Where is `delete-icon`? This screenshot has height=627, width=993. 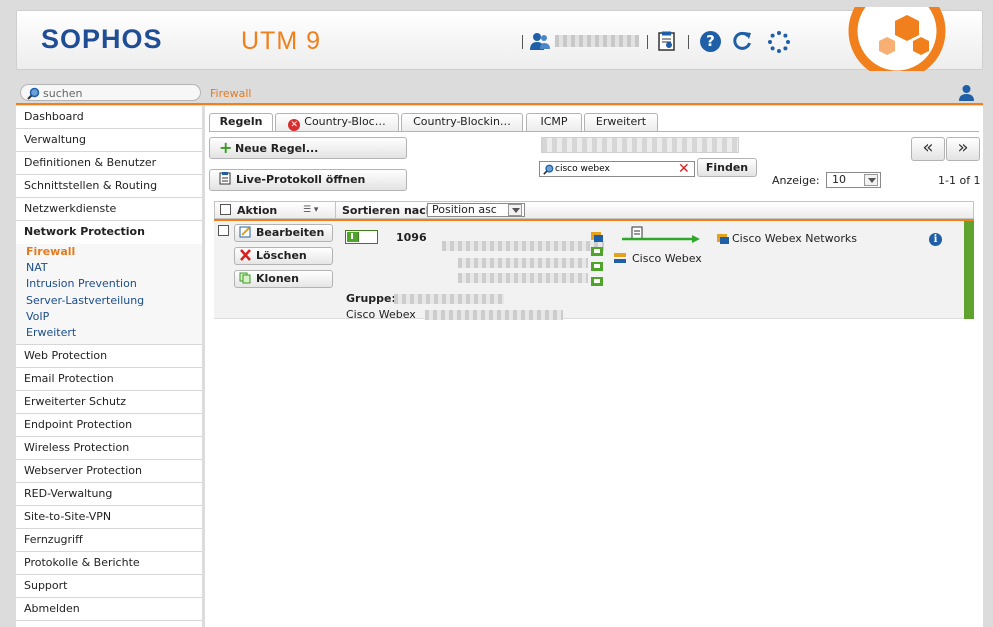
delete-icon is located at coordinates (245, 255).